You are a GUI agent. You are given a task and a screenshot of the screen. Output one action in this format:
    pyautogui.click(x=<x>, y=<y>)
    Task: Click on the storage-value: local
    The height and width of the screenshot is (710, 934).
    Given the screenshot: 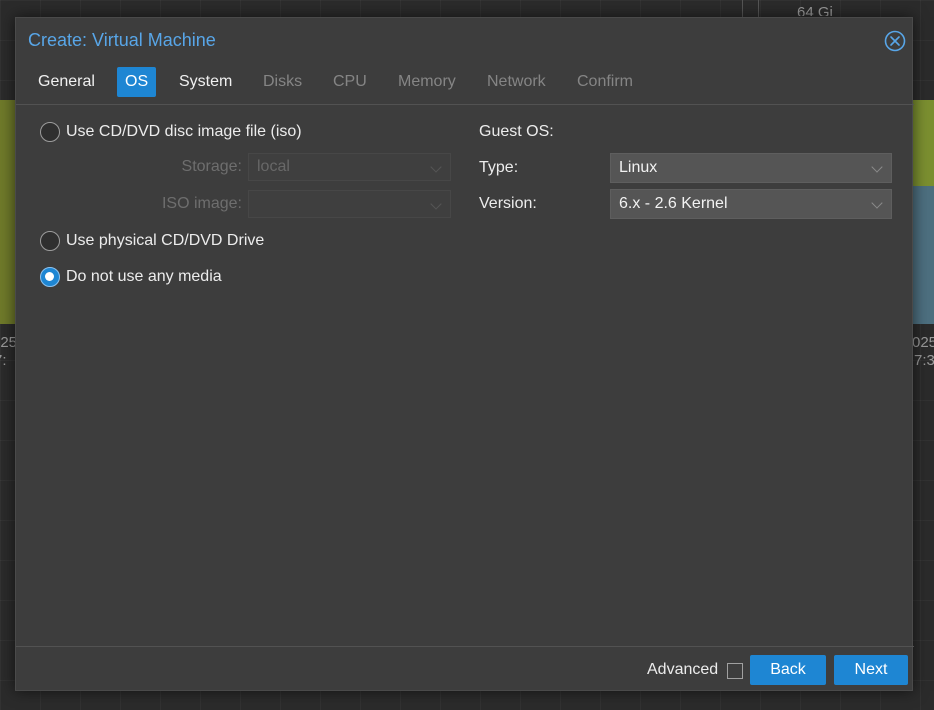 What is the action you would take?
    pyautogui.click(x=273, y=166)
    